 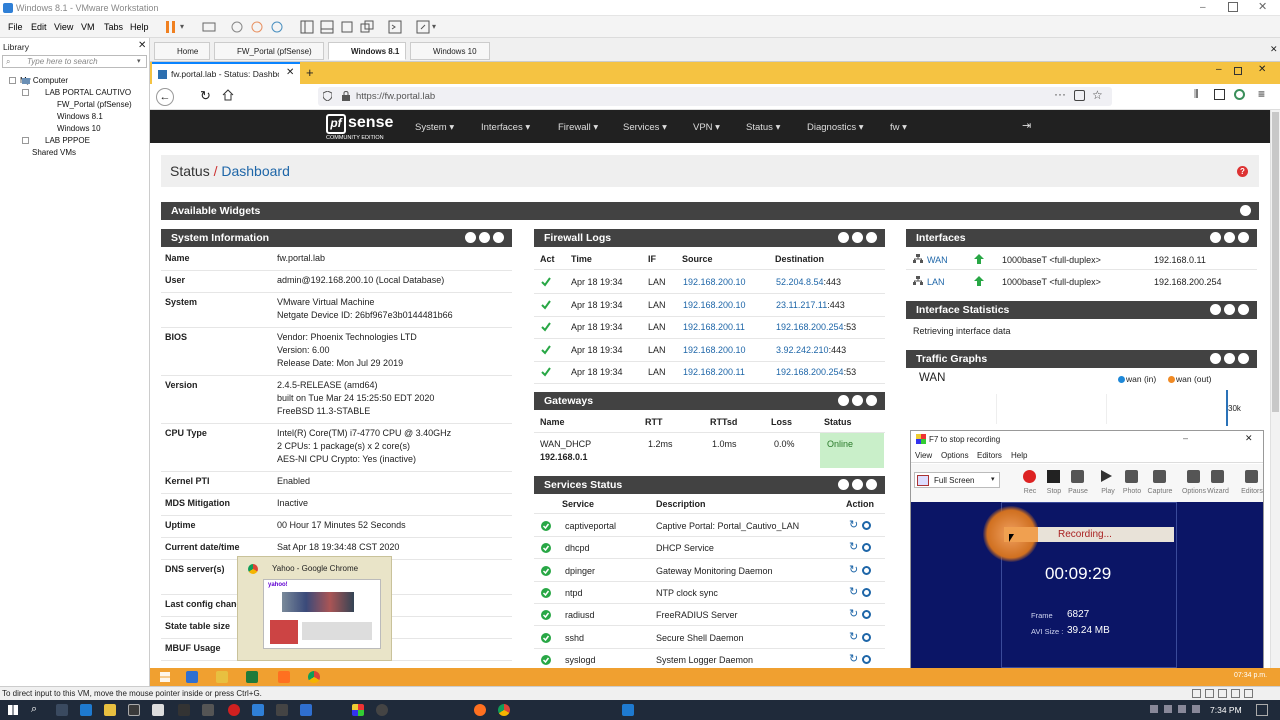 What do you see at coordinates (79, 128) in the screenshot?
I see `tree-item-windows10: Windows 10` at bounding box center [79, 128].